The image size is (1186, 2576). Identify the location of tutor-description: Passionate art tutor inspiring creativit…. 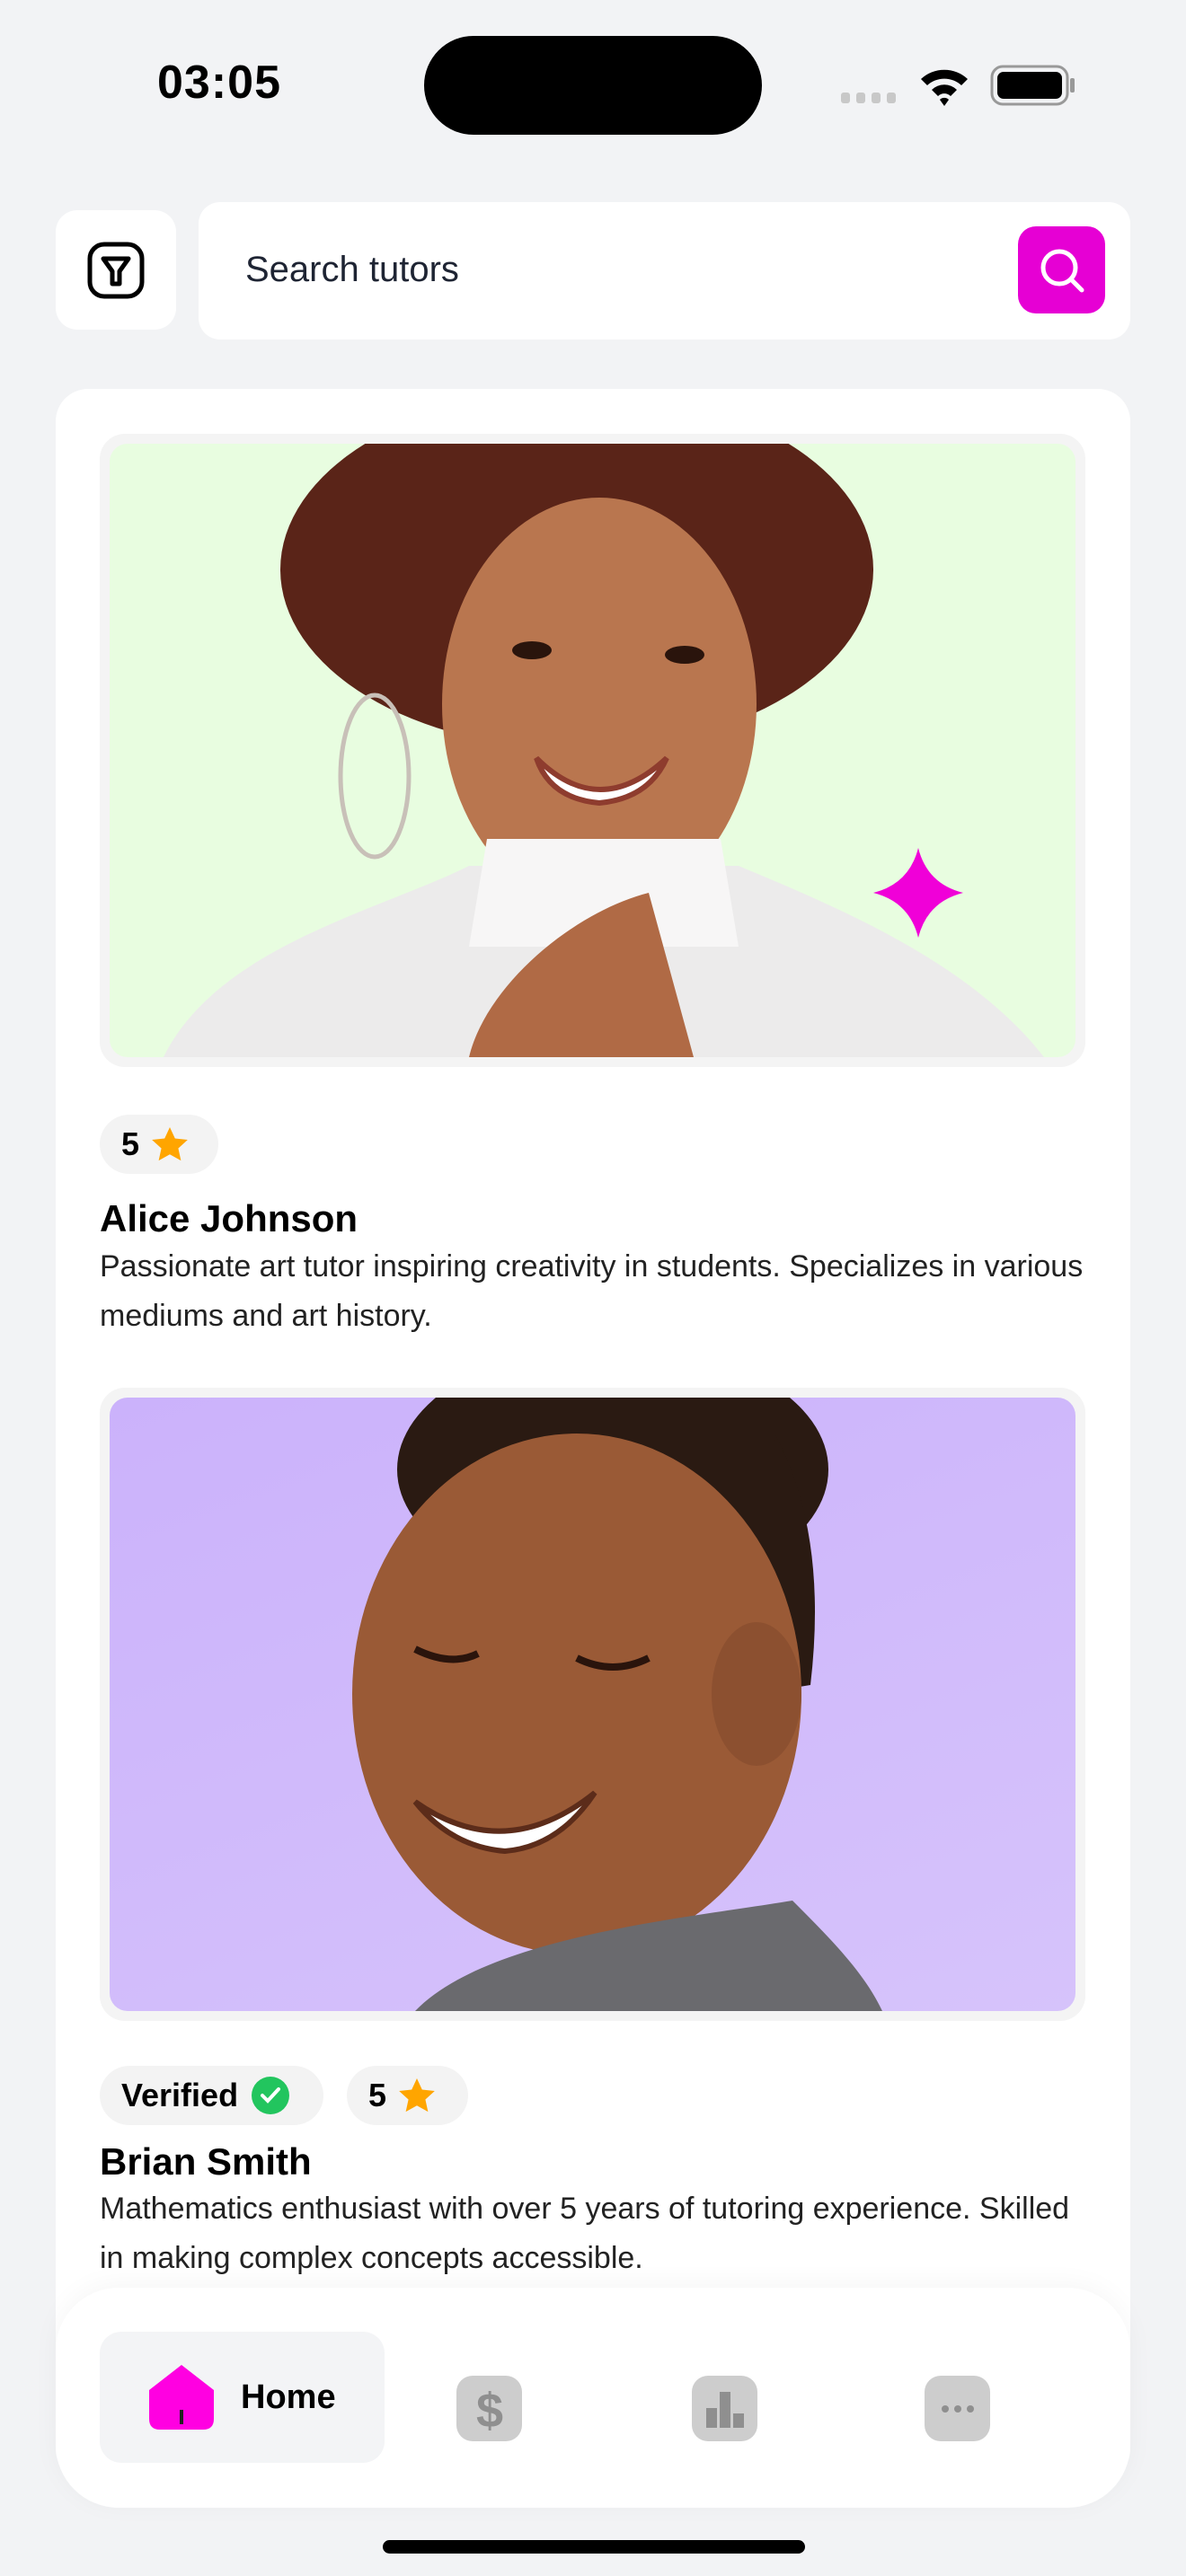
(592, 1291).